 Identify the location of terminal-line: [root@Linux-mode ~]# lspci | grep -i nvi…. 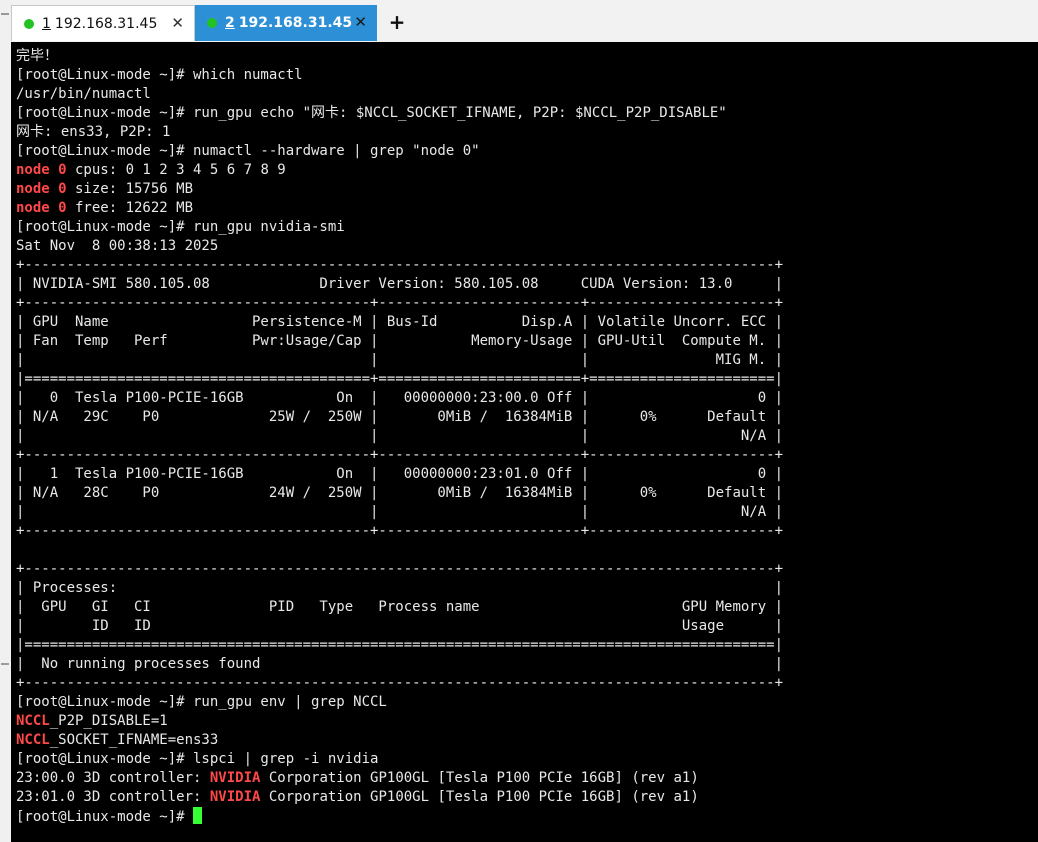
(399, 759).